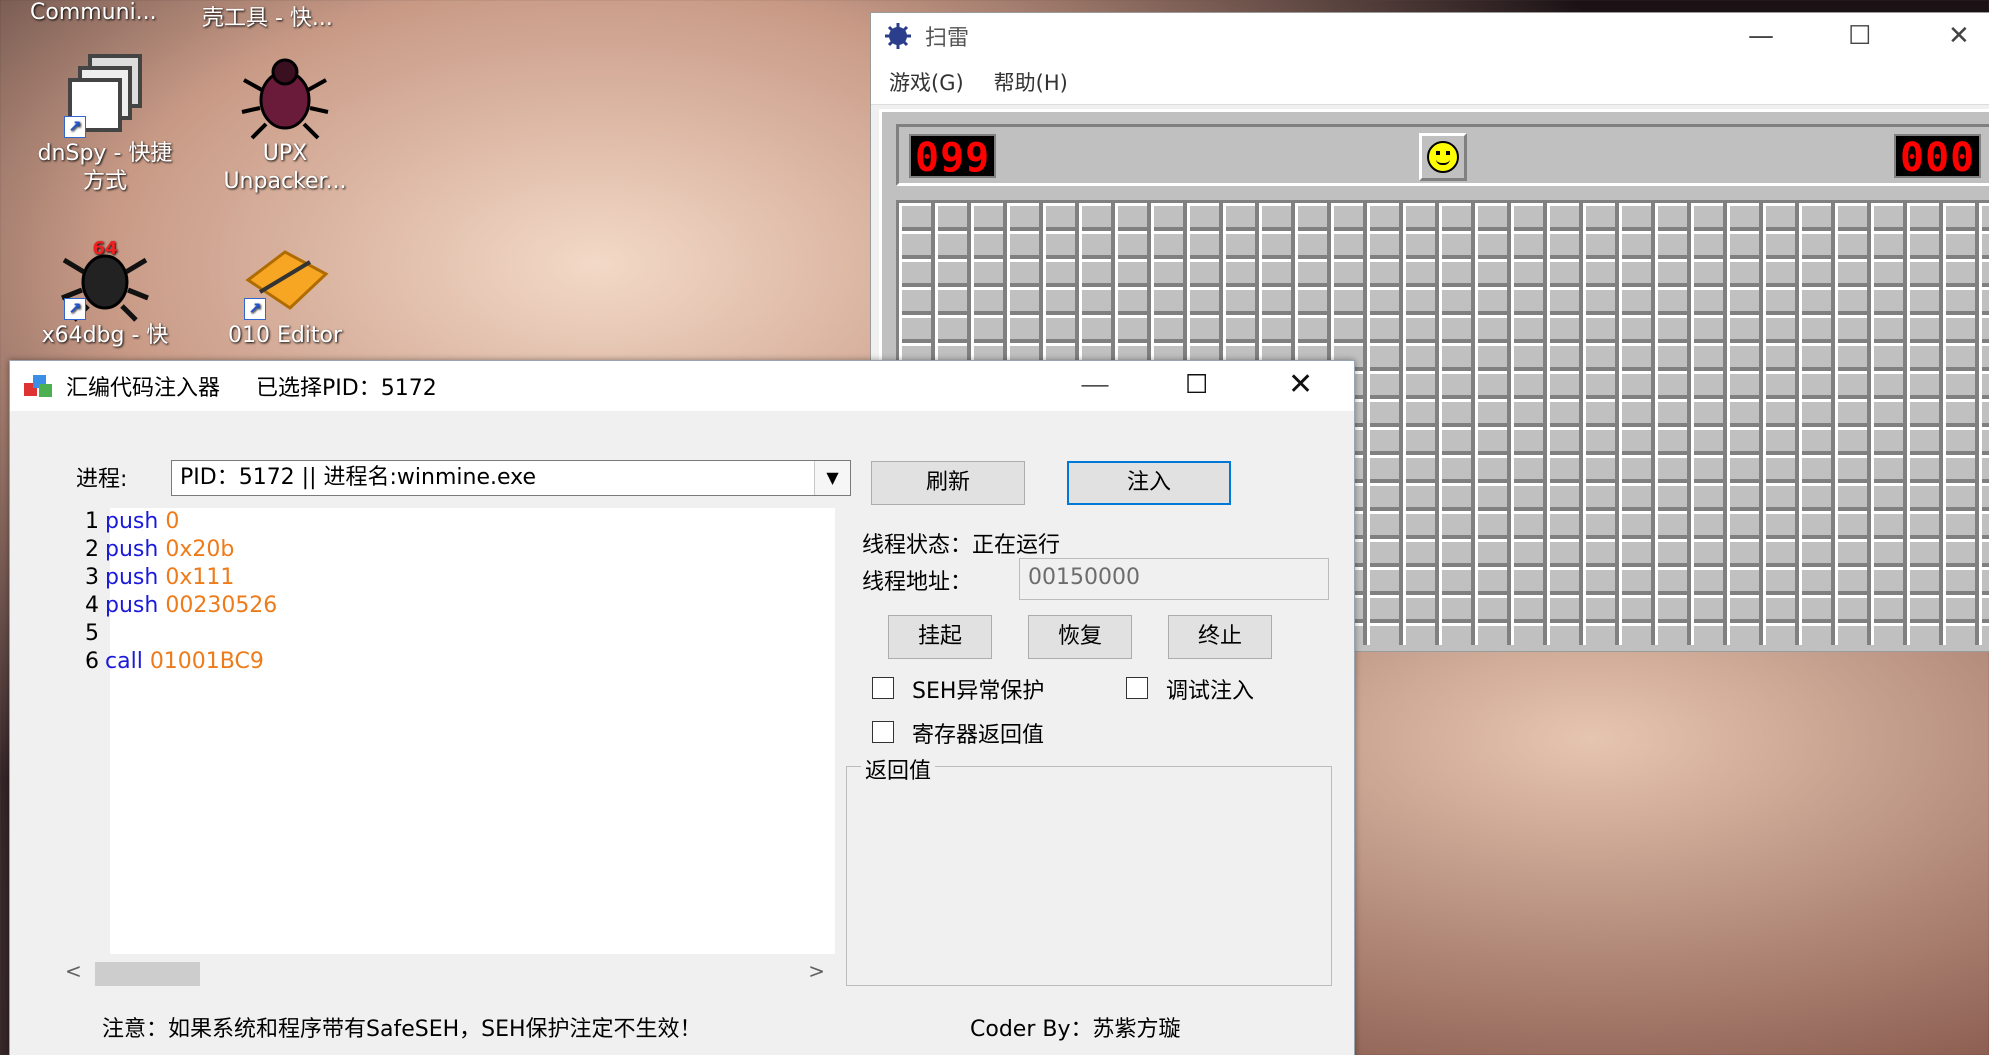  I want to click on minesweeper-status-panel: 099 000, so click(1442, 155).